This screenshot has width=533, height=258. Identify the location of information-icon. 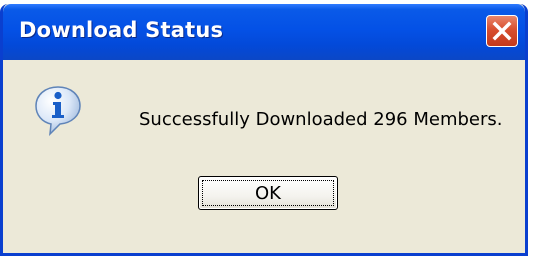
(58, 111).